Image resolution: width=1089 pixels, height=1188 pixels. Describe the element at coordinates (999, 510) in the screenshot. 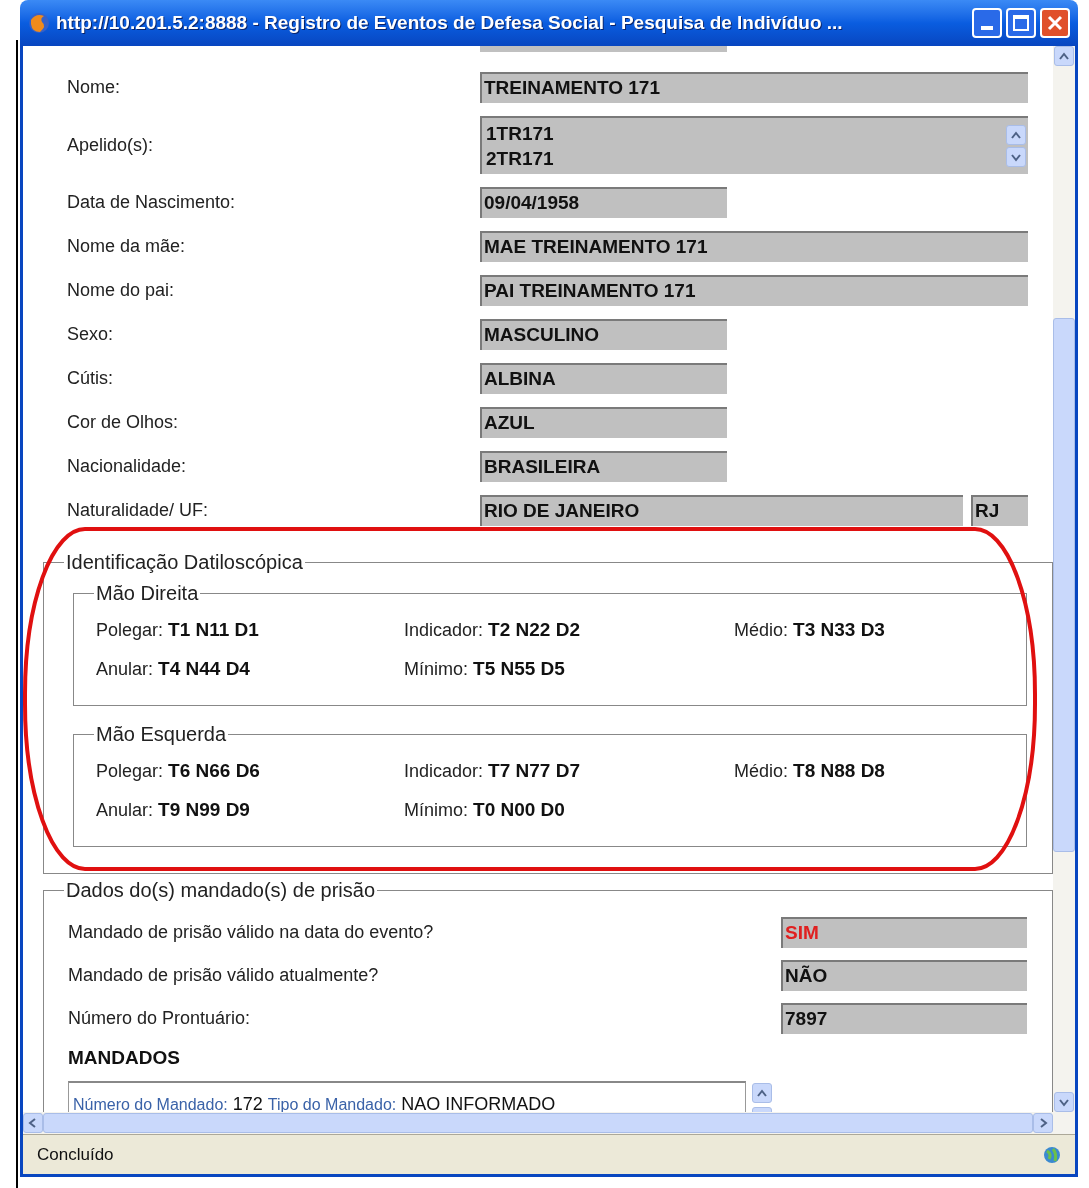

I see `input-field: RJ` at that location.